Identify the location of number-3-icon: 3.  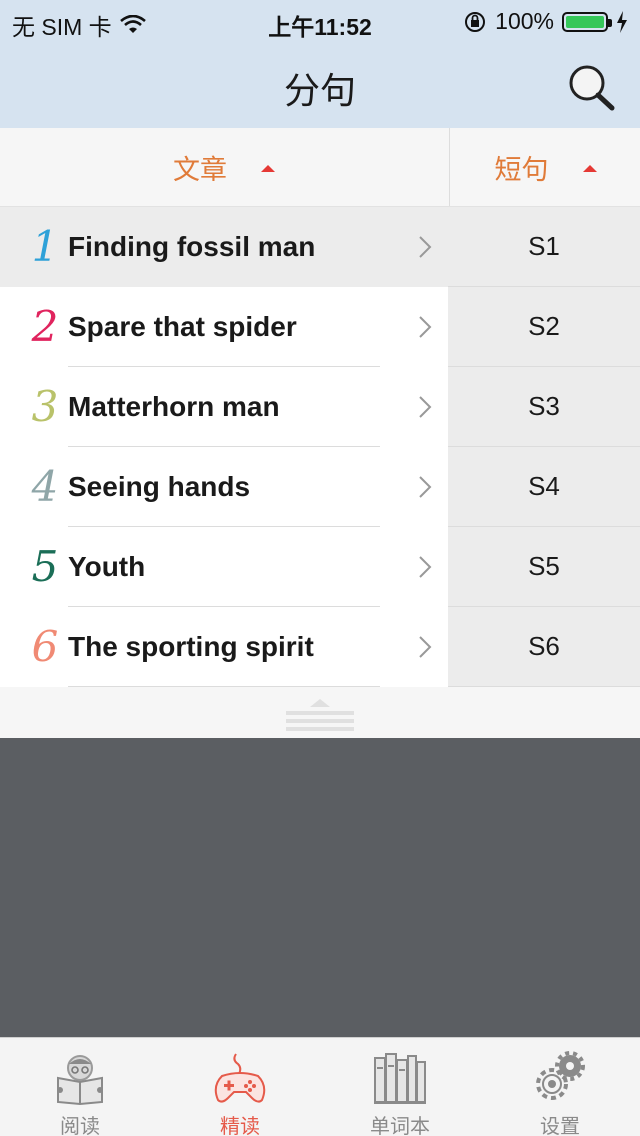
(45, 405).